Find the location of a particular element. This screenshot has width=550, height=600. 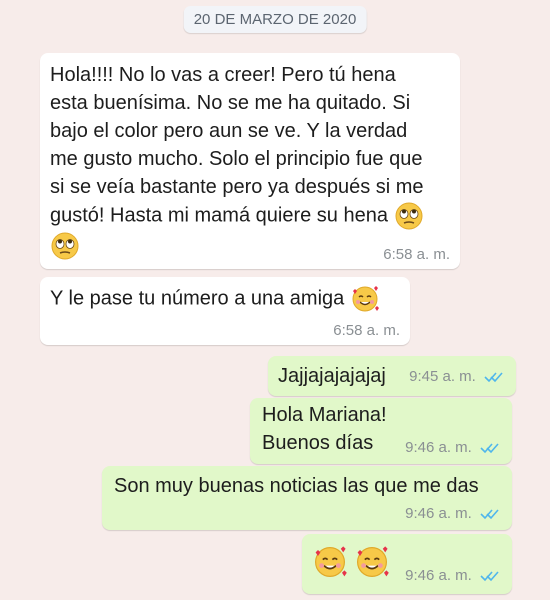

message-line-text: gustó! Hasta mi mamá quiere su hena is located at coordinates (219, 215).